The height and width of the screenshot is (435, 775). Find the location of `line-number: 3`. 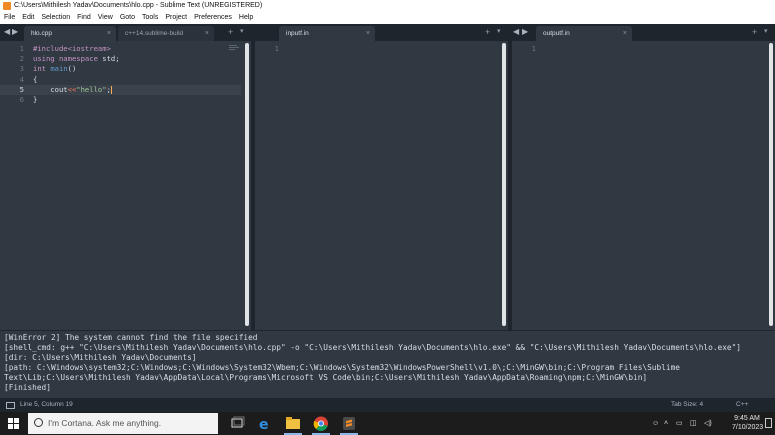

line-number: 3 is located at coordinates (21, 69).